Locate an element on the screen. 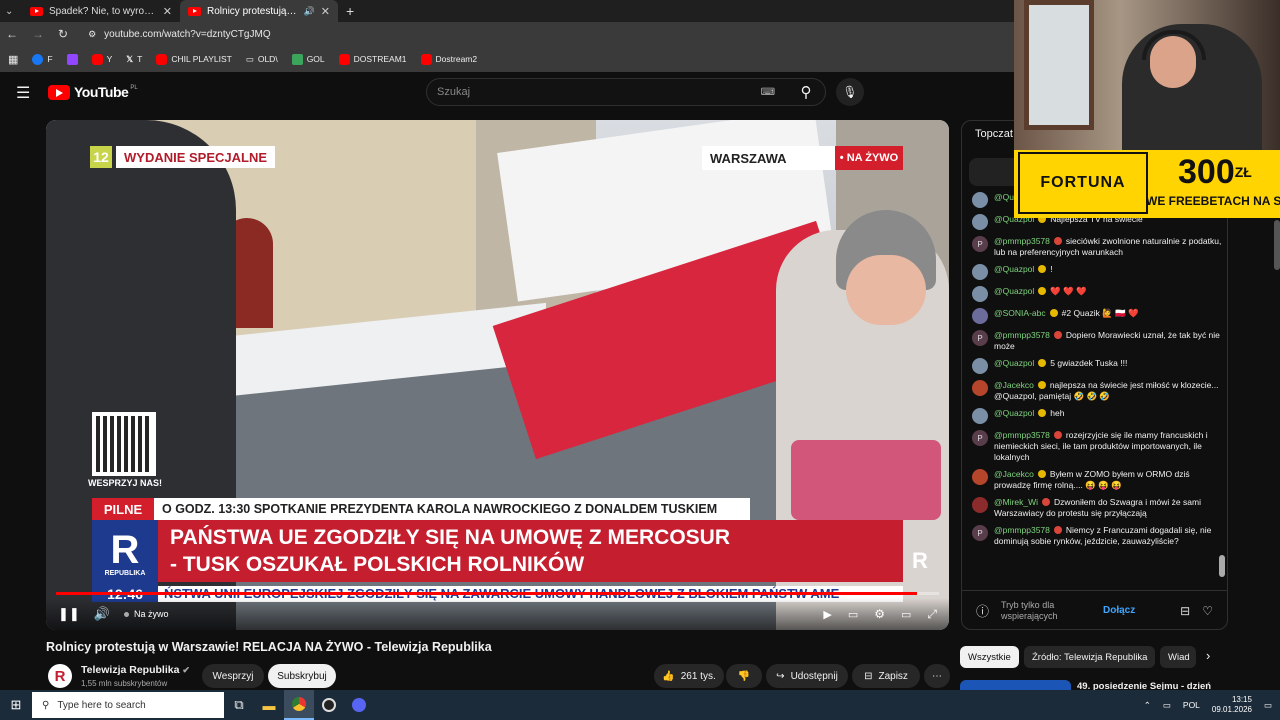 This screenshot has width=1280, height=720. bookmark-item: 𝕏T is located at coordinates (134, 59).